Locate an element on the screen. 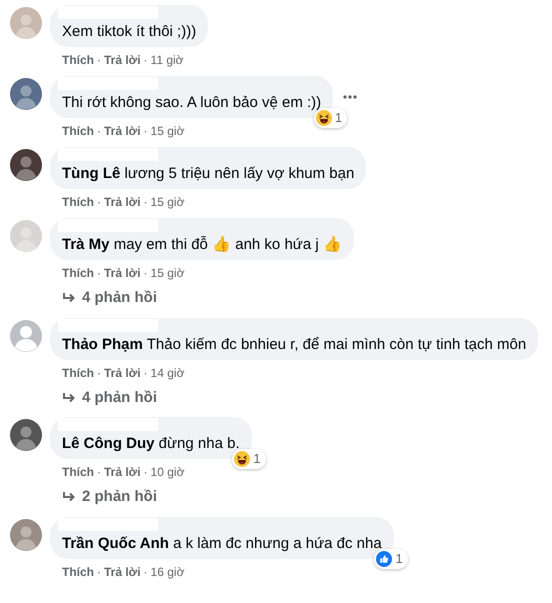 Image resolution: width=552 pixels, height=603 pixels. comment-text: Thảo Phạm Thảo kiếm đc bnhieu r, để mai mình còn tự tinh tạch môn is located at coordinates (294, 344).